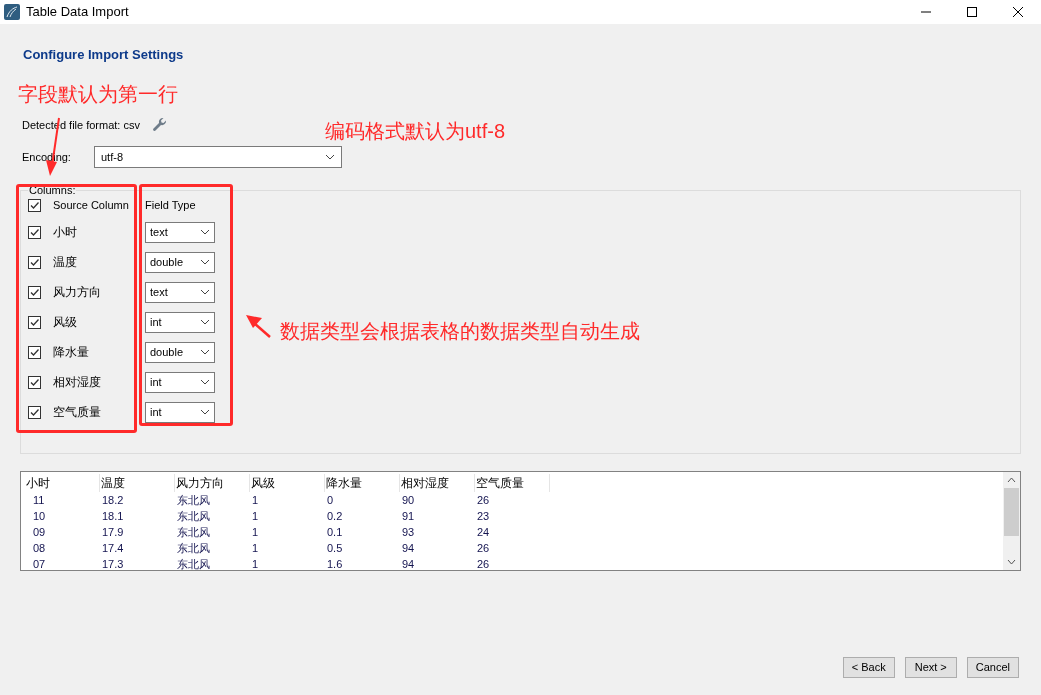 Image resolution: width=1041 pixels, height=695 pixels. Describe the element at coordinates (77, 12) in the screenshot. I see `window-title: Table Data Import` at that location.